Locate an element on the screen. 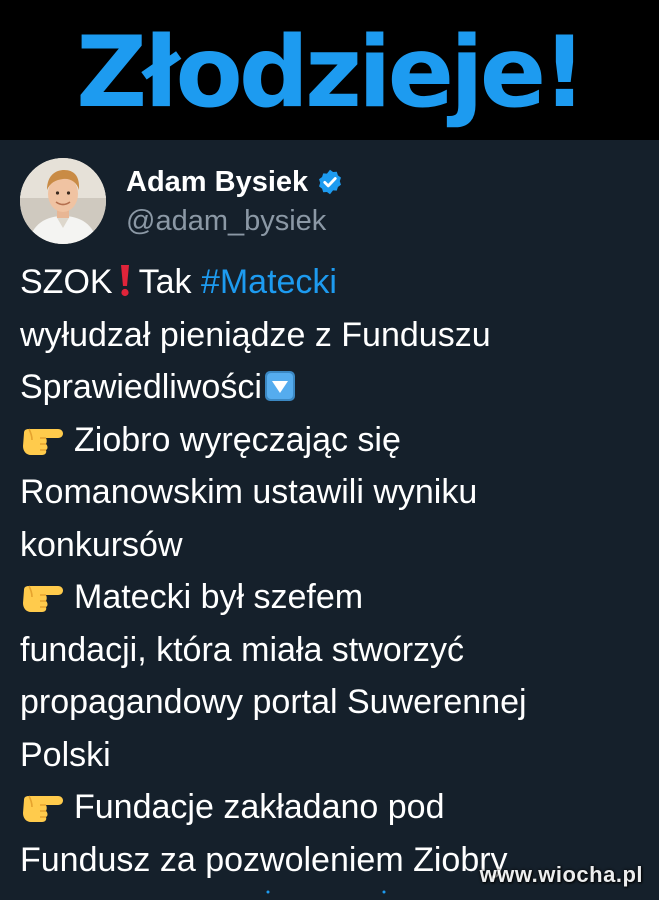 Image resolution: width=659 pixels, height=900 pixels. verified-badge-icon is located at coordinates (330, 182).